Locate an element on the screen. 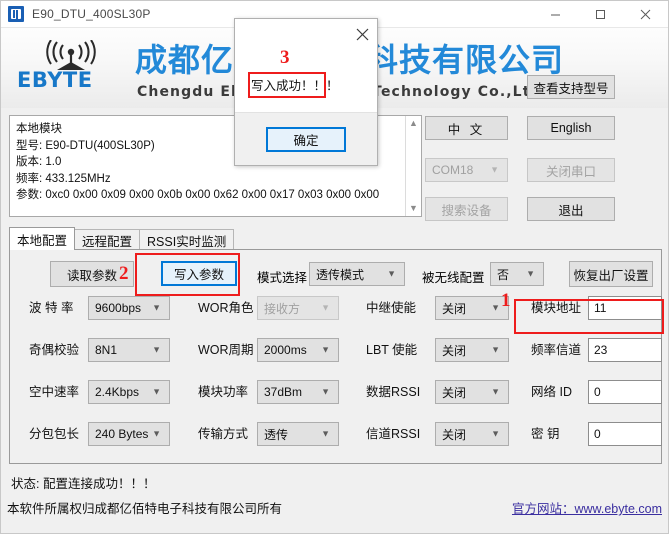  language-english-button: English is located at coordinates (571, 128).